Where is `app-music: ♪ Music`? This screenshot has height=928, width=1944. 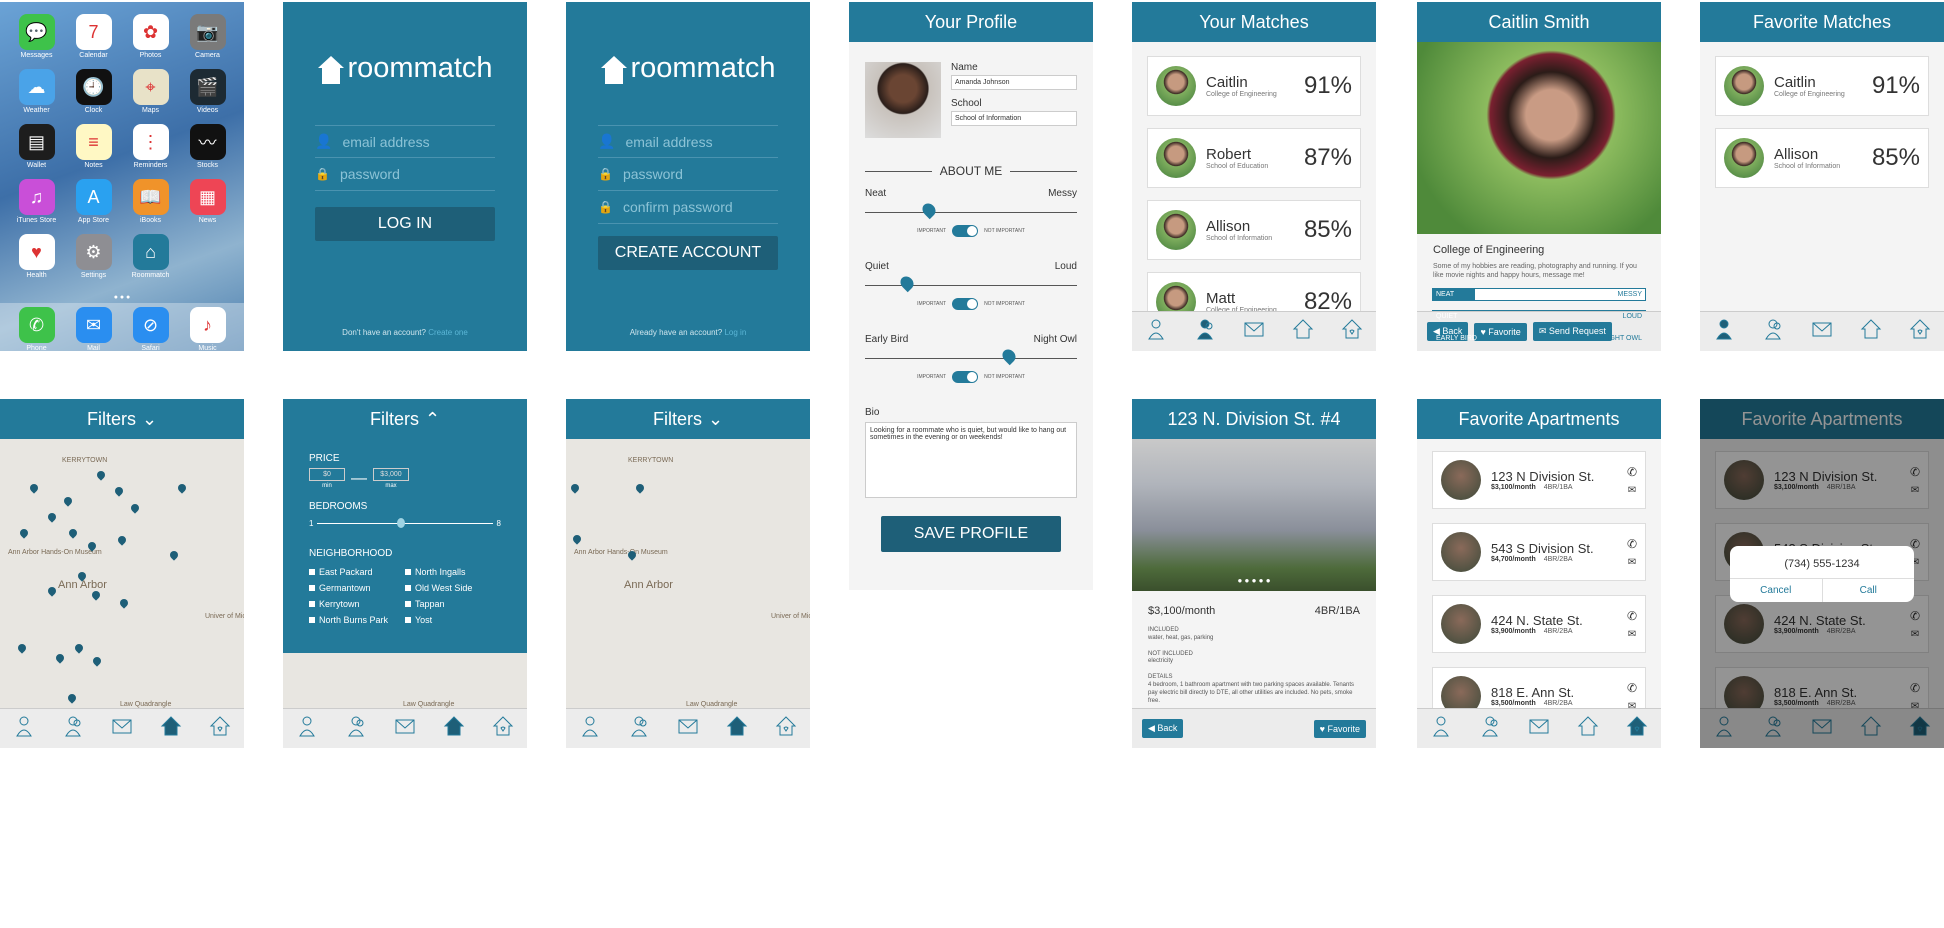
app-music: ♪ Music is located at coordinates (207, 329).